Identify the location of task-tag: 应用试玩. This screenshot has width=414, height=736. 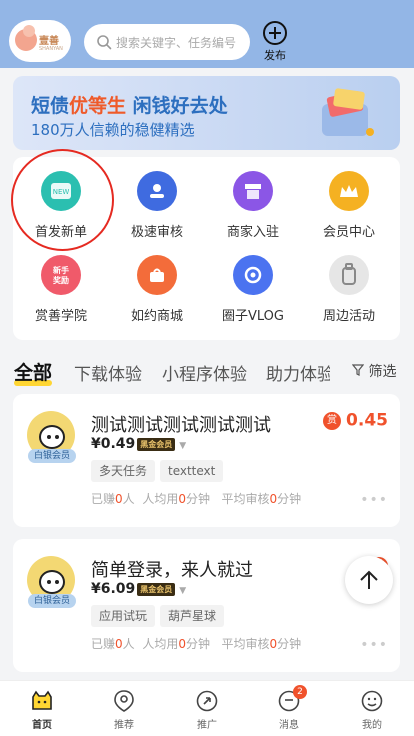
(123, 616).